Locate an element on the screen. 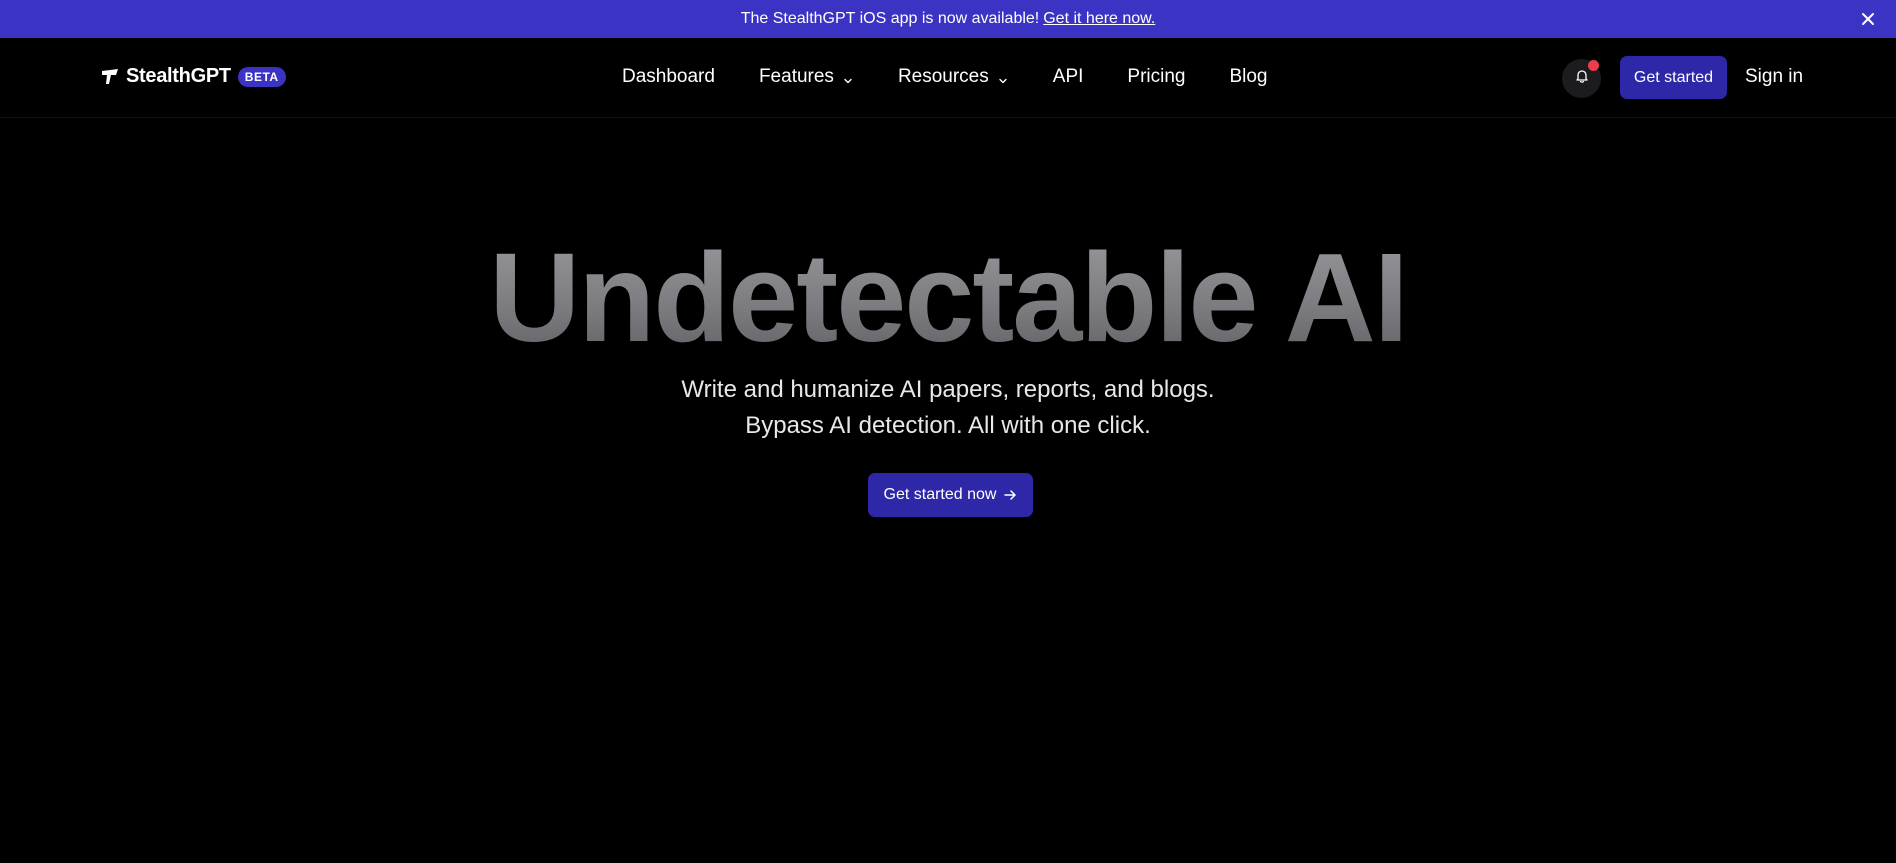  logo-icon is located at coordinates (110, 77).